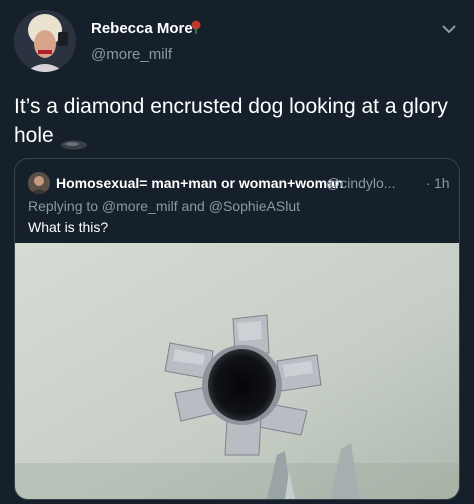 The height and width of the screenshot is (504, 474). Describe the element at coordinates (45, 41) in the screenshot. I see `user-avatar` at that location.